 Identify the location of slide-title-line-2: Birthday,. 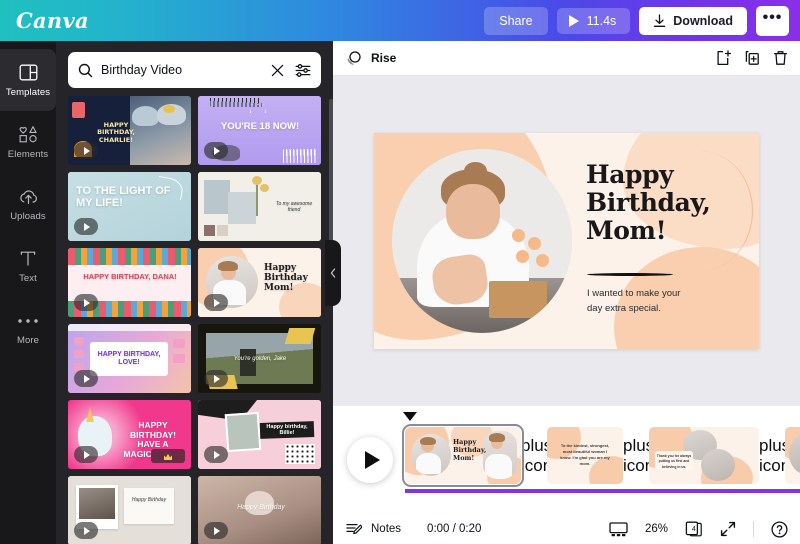
(648, 202).